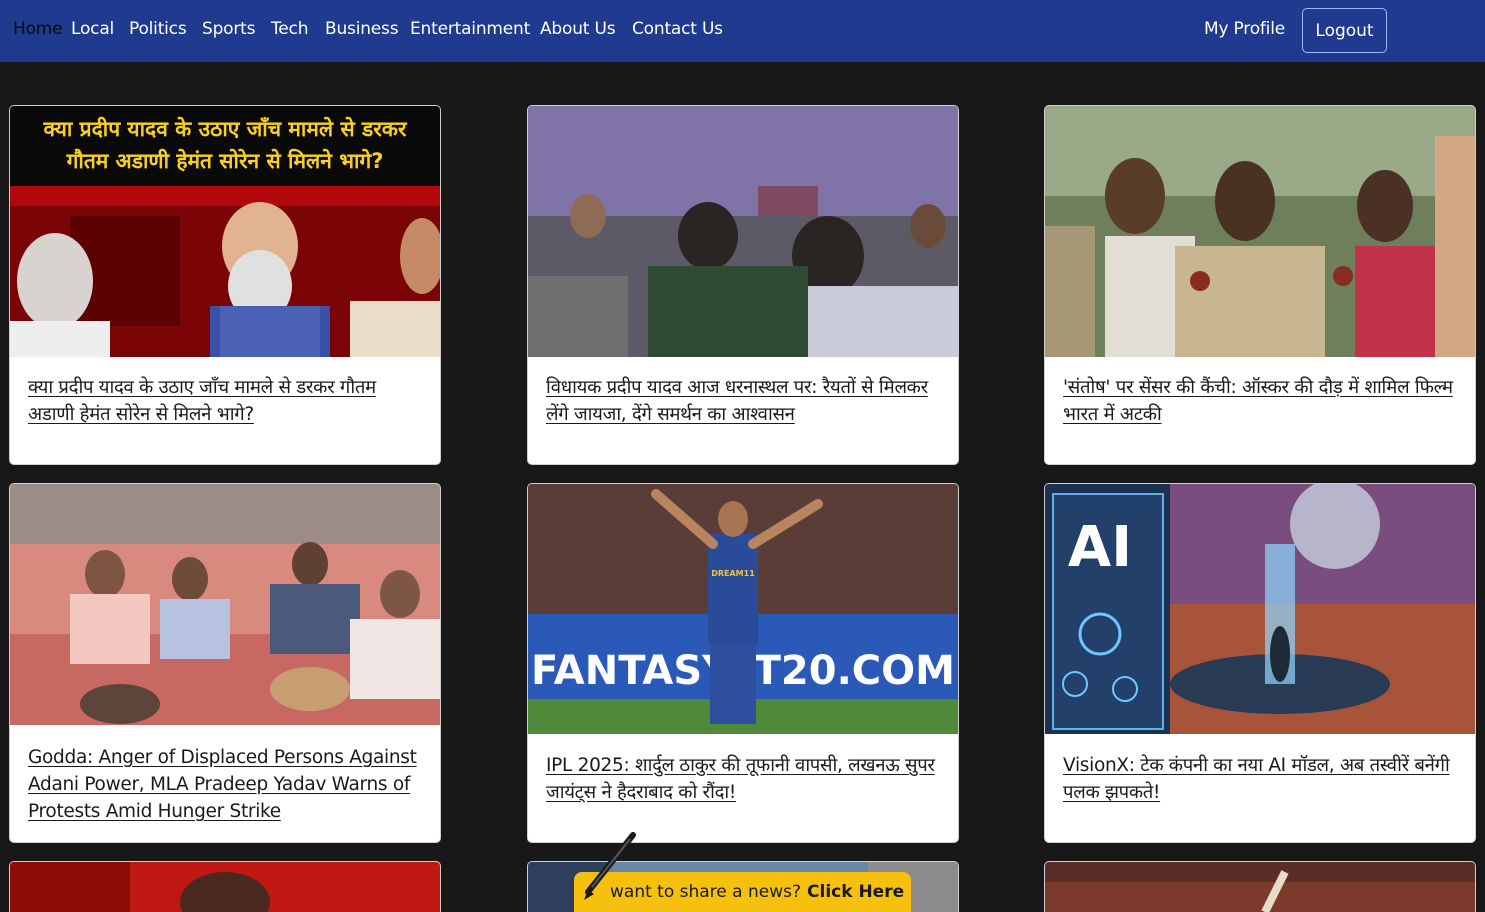 Image resolution: width=1485 pixels, height=912 pixels. I want to click on nav-local: Local, so click(92, 29).